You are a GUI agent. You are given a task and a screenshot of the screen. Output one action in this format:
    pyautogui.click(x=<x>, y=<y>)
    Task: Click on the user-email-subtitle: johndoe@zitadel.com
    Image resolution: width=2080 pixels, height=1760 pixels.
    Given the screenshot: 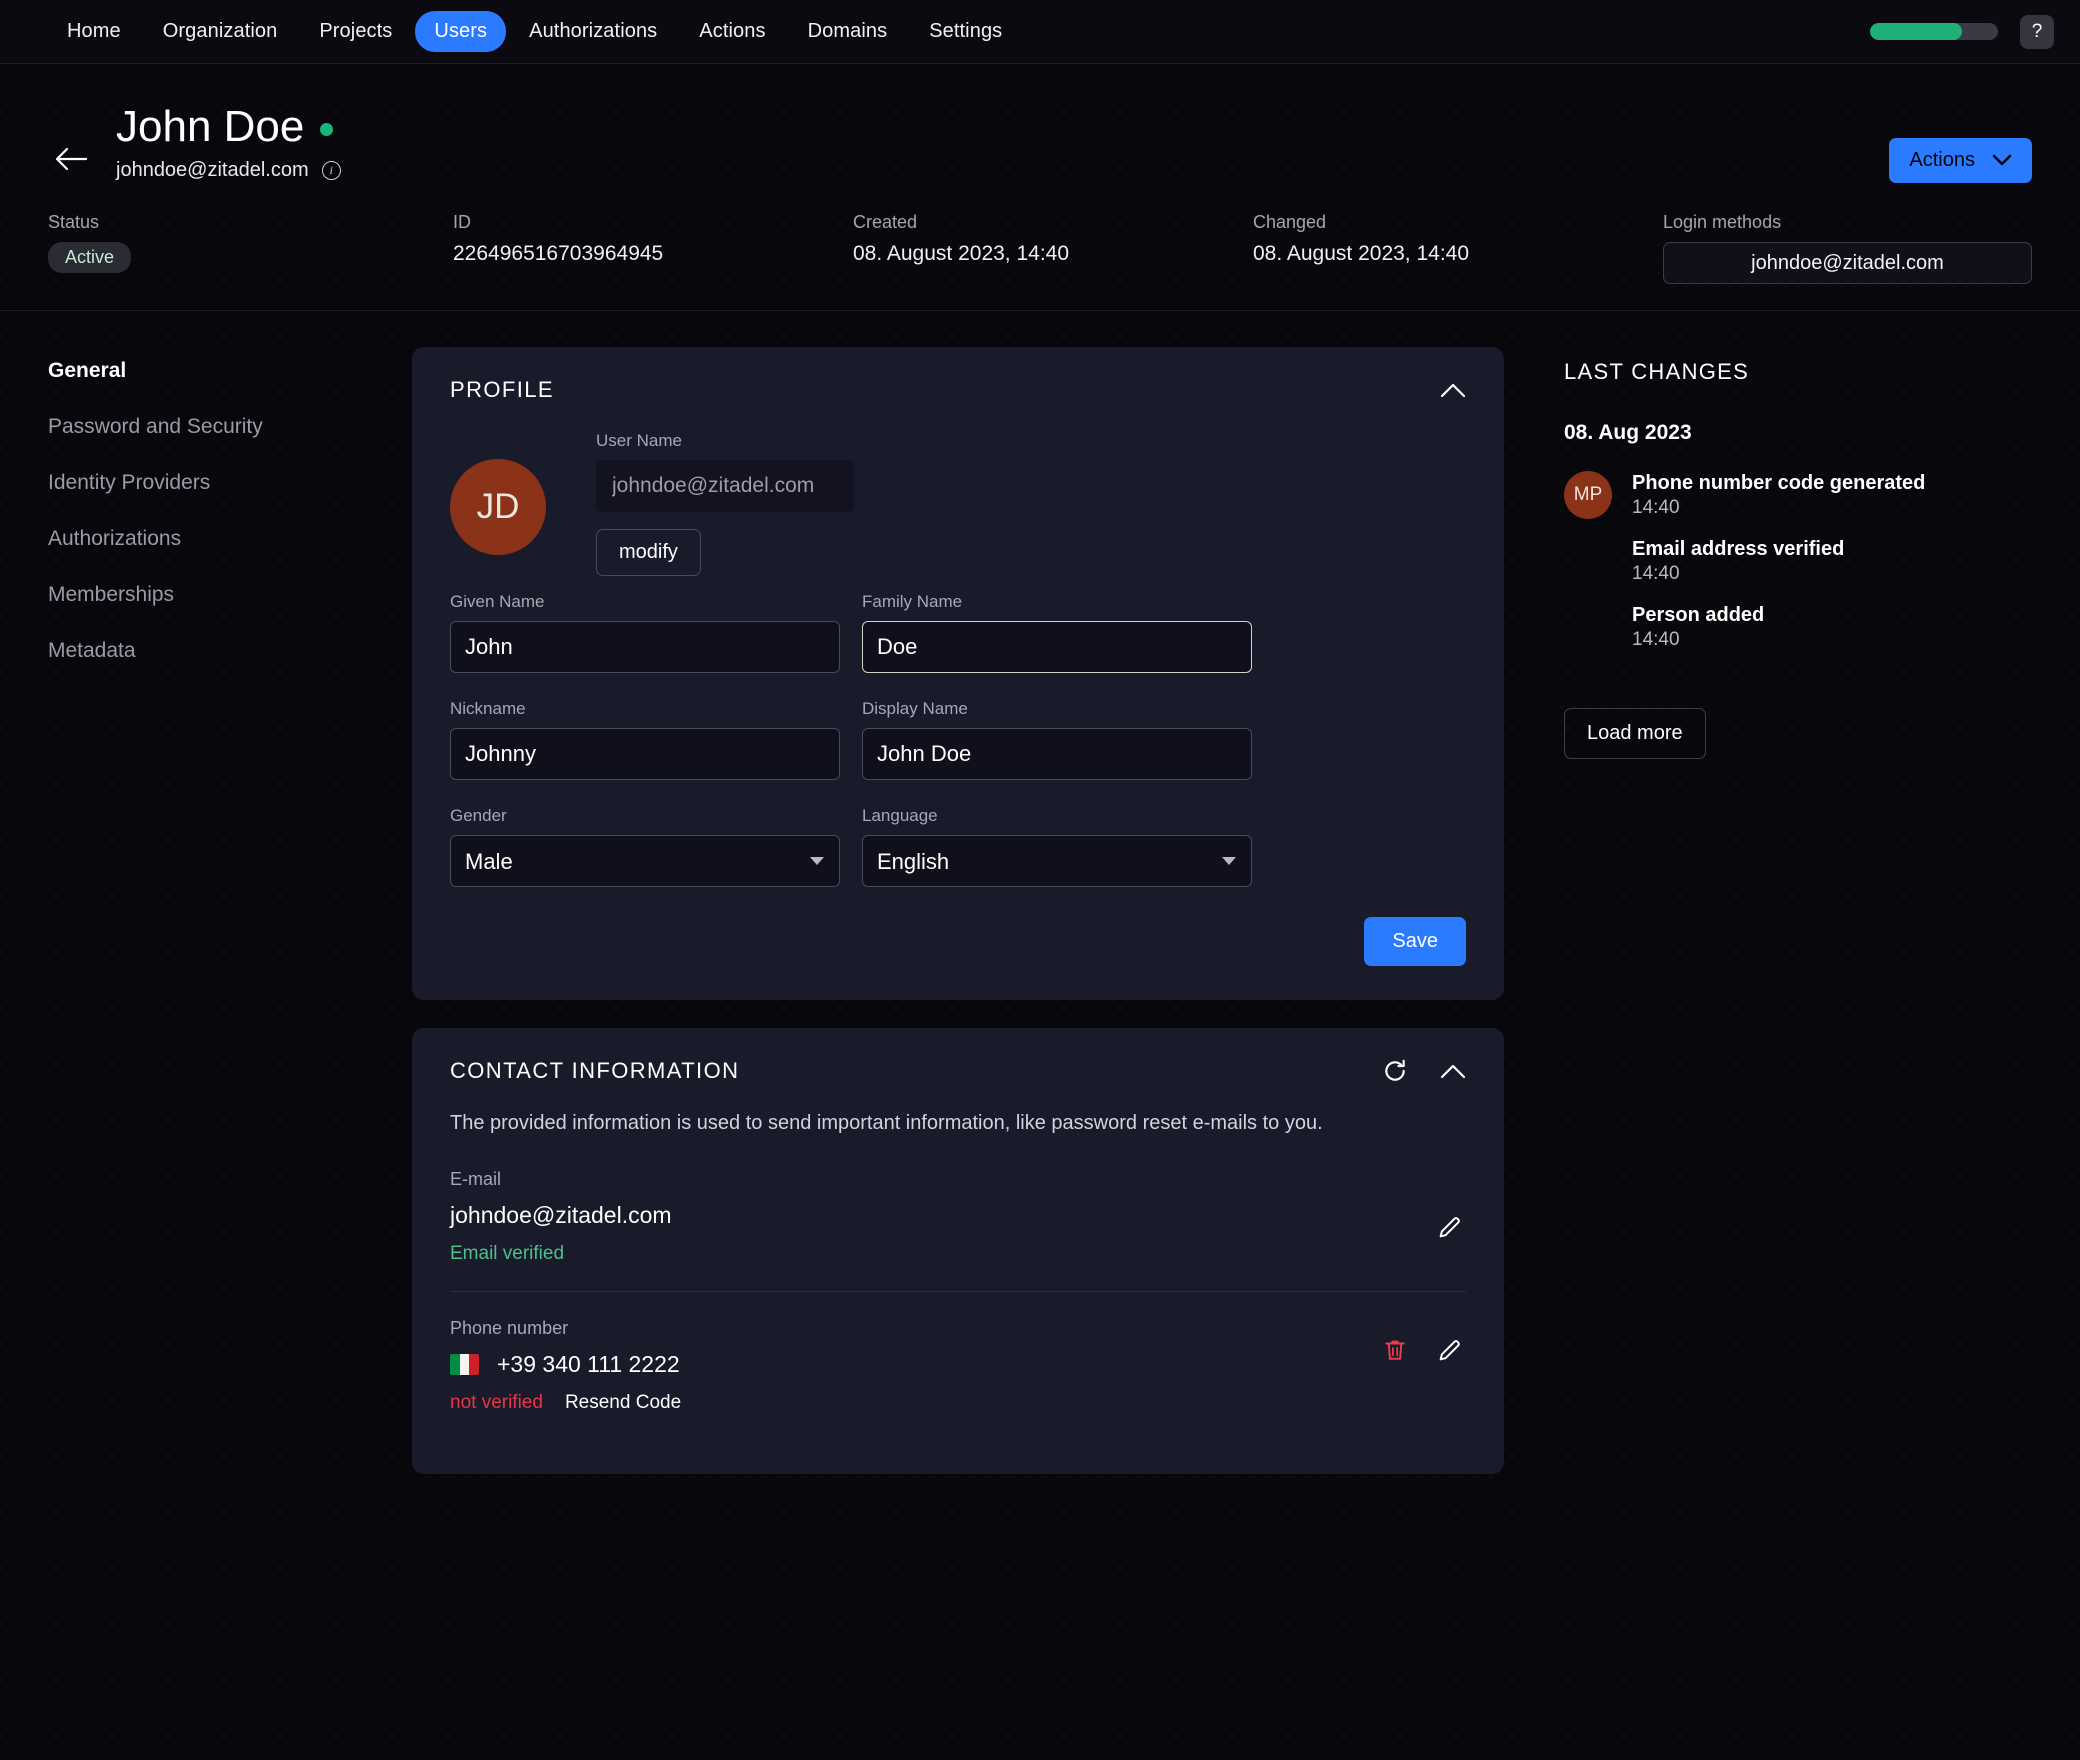 What is the action you would take?
    pyautogui.click(x=212, y=170)
    